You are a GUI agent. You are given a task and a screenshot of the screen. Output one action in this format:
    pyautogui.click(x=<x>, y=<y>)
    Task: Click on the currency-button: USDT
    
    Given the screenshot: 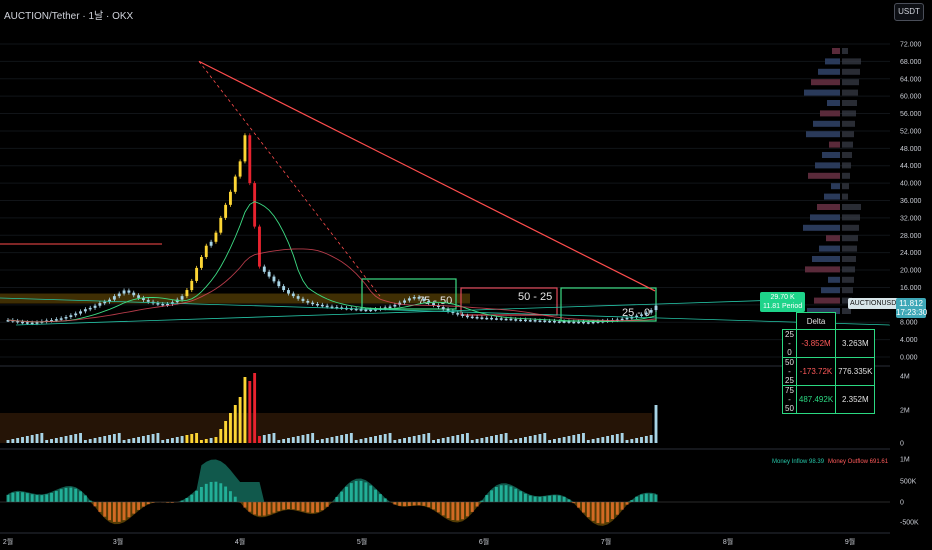 What is the action you would take?
    pyautogui.click(x=909, y=12)
    